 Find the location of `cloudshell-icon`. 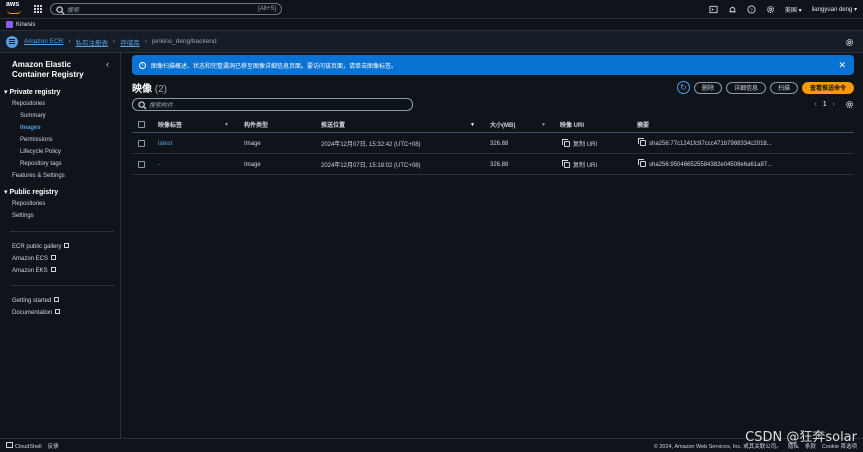

cloudshell-icon is located at coordinates (713, 9).